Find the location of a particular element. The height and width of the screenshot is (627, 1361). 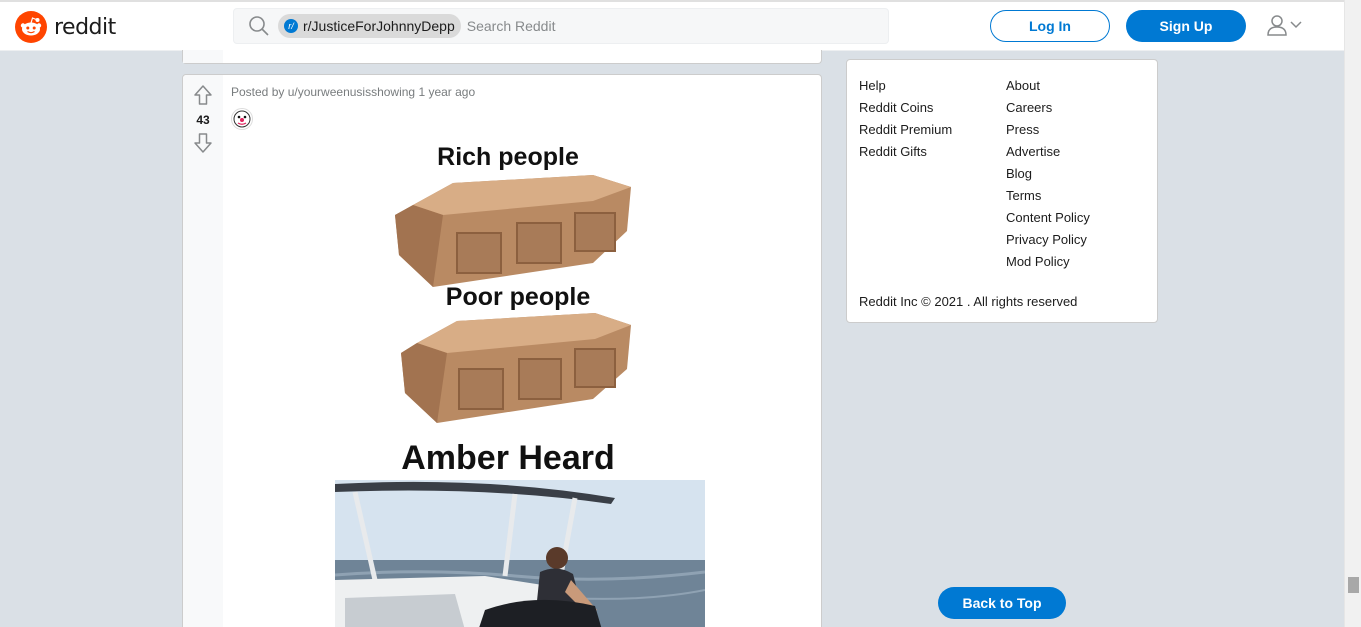

footer-link-terms: Terms is located at coordinates (1048, 196).